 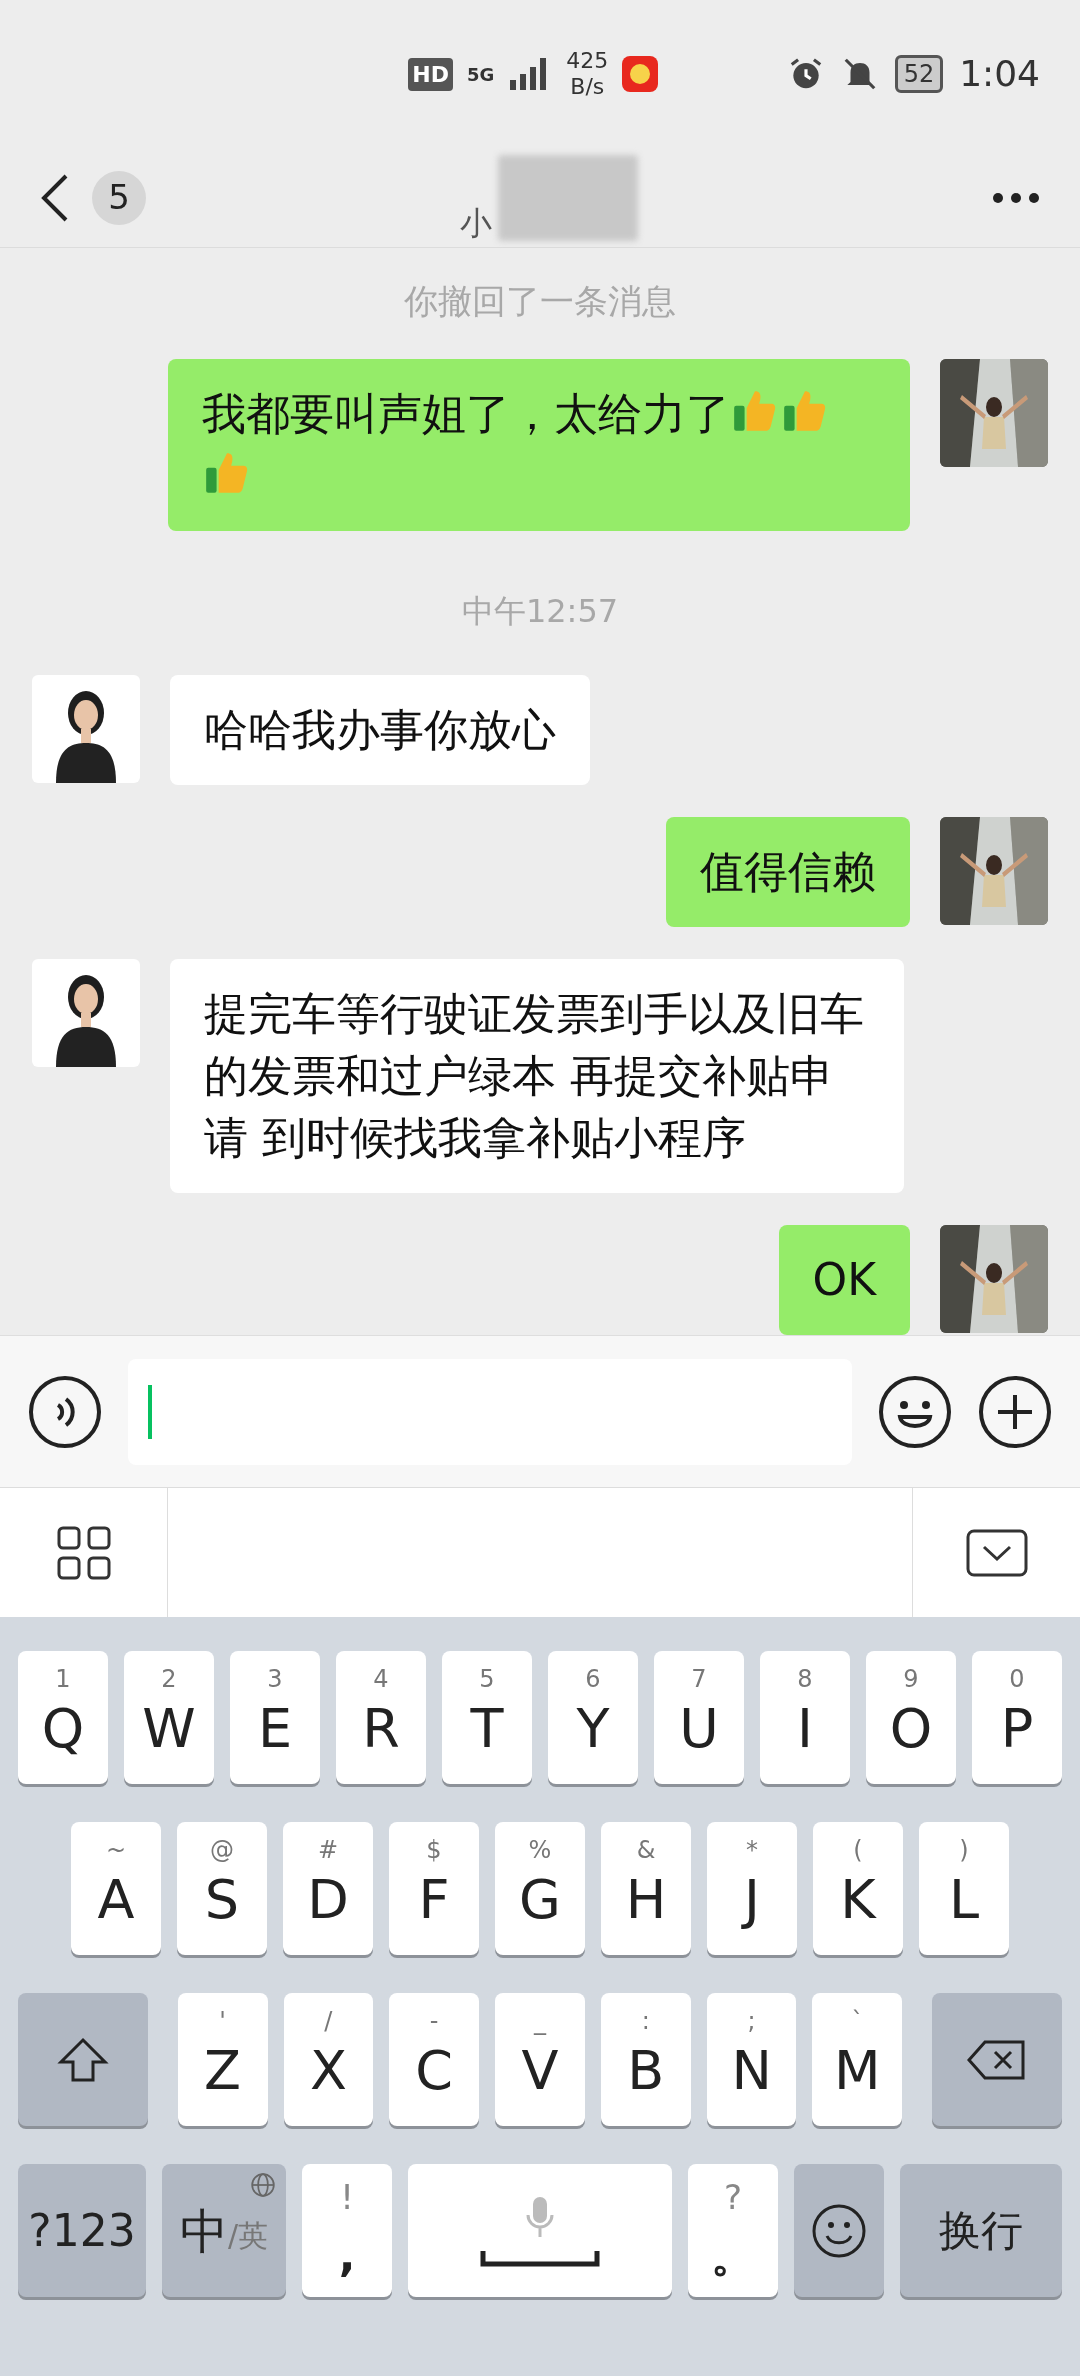 I want to click on key: $ F, so click(x=434, y=1888).